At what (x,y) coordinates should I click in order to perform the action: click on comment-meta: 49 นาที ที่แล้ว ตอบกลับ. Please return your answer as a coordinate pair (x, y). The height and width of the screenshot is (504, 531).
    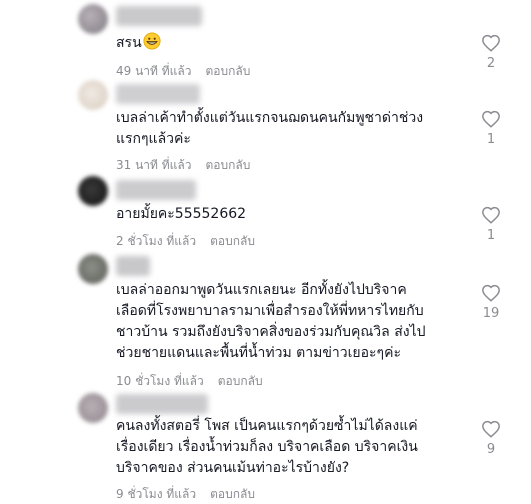
    Looking at the image, I should click on (183, 71).